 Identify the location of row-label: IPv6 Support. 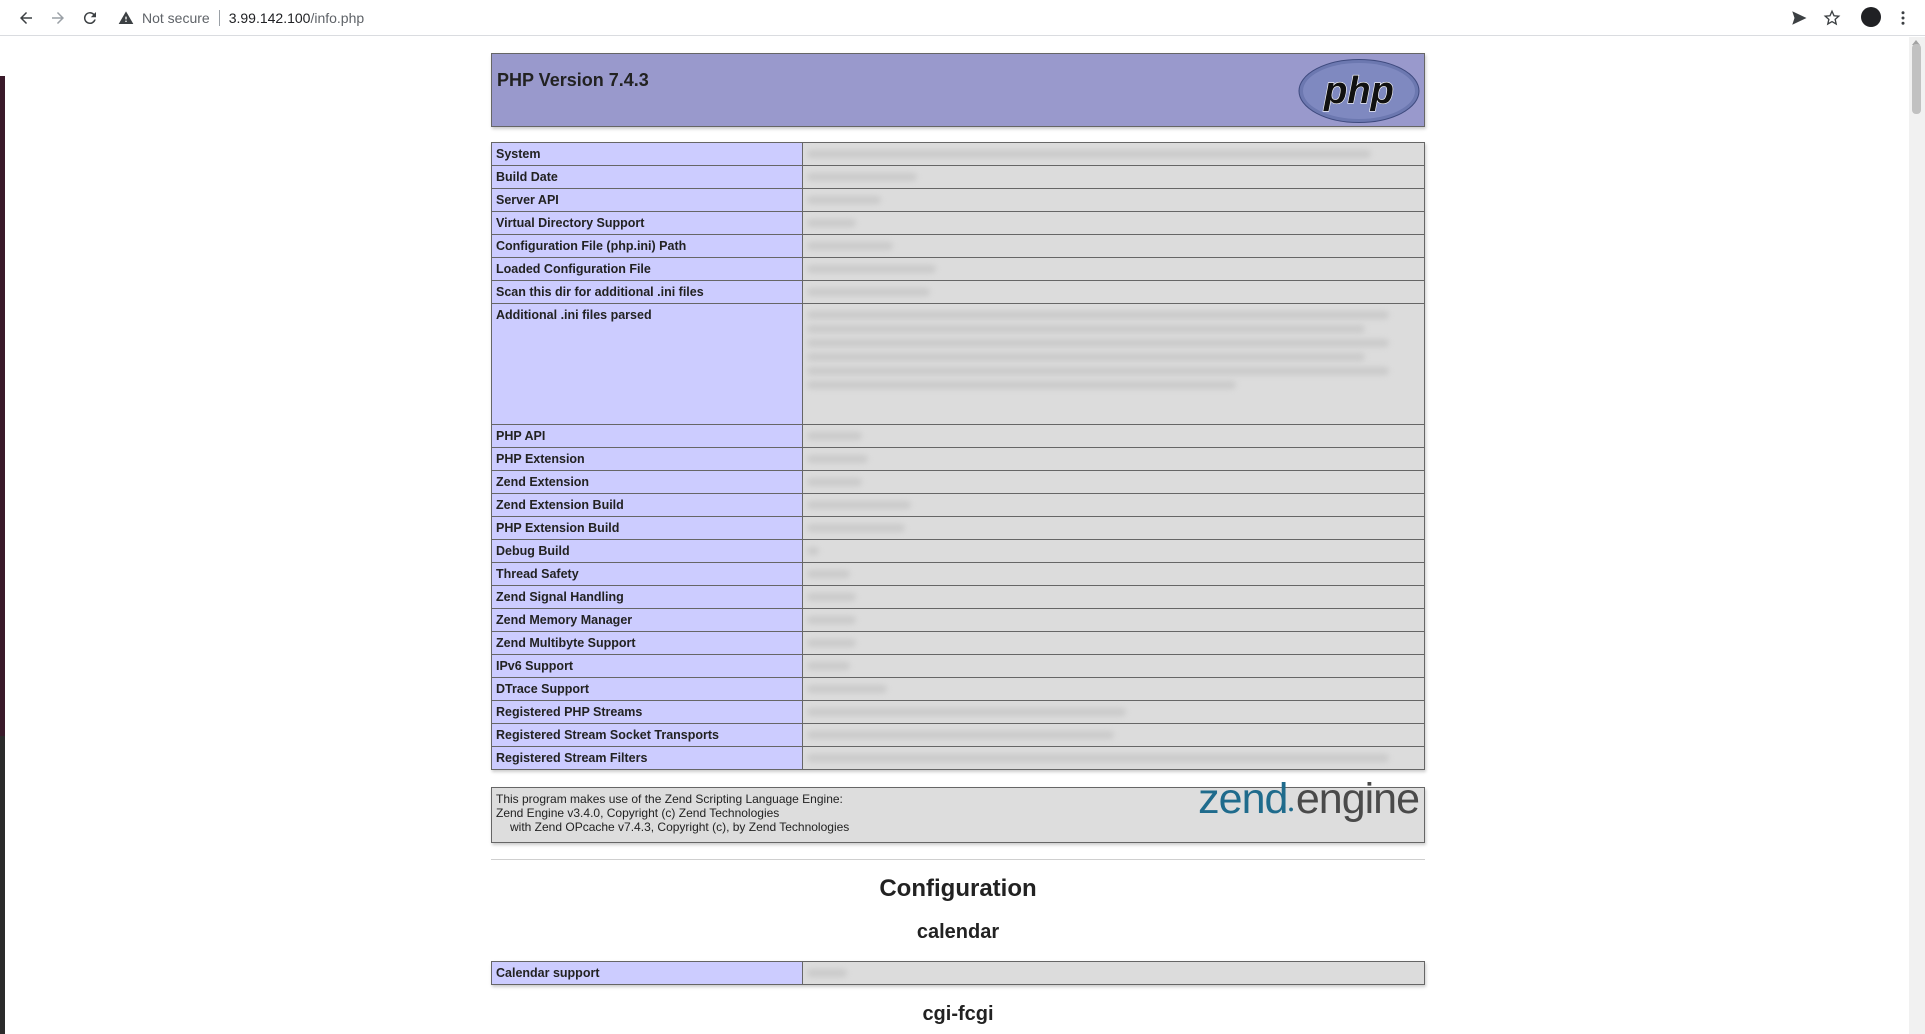
(647, 666).